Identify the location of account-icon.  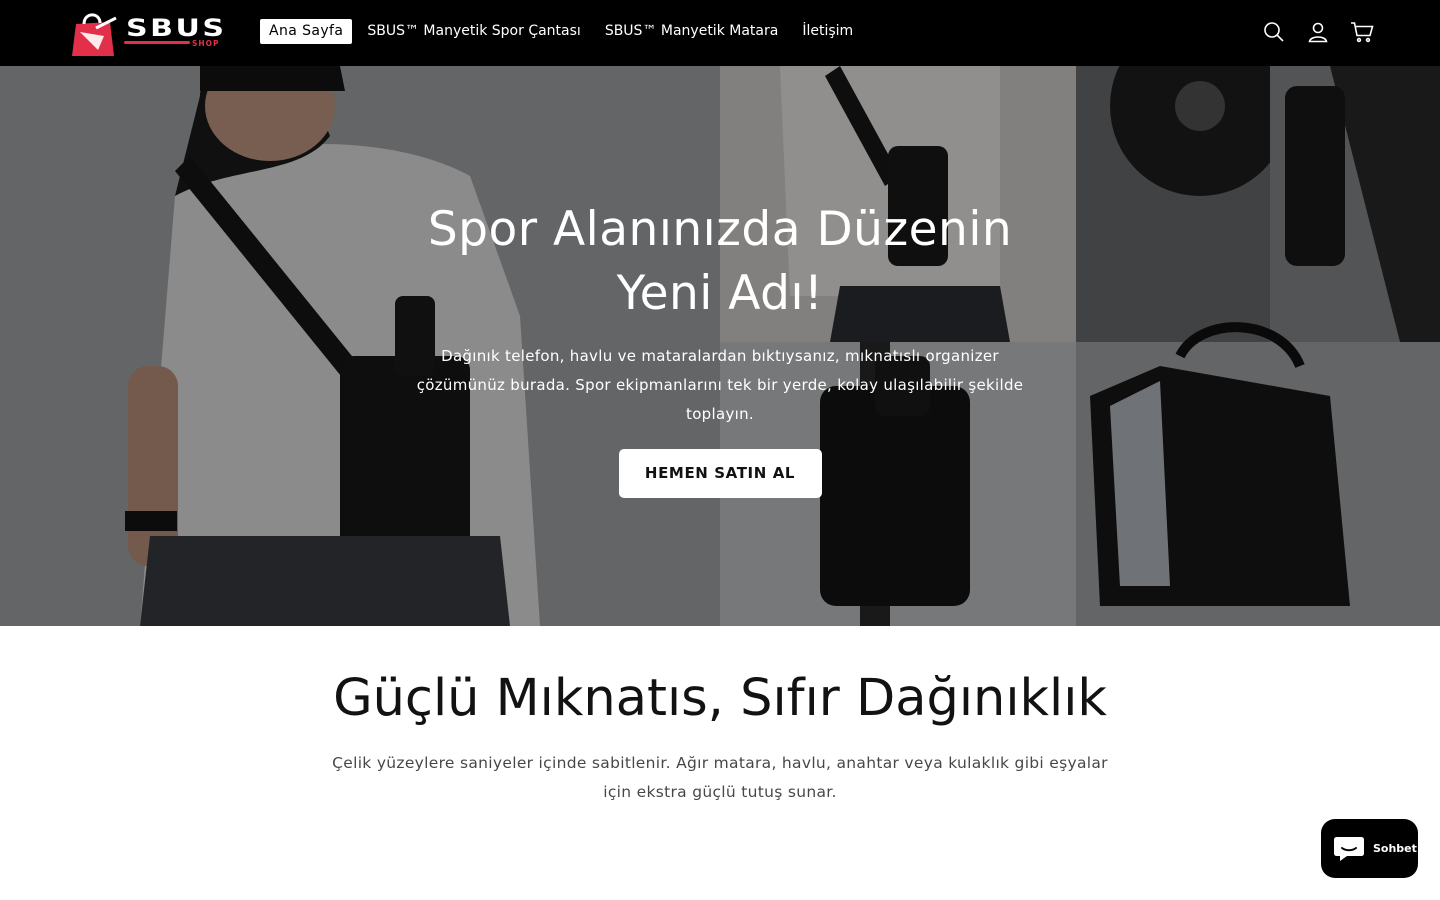
(1318, 32).